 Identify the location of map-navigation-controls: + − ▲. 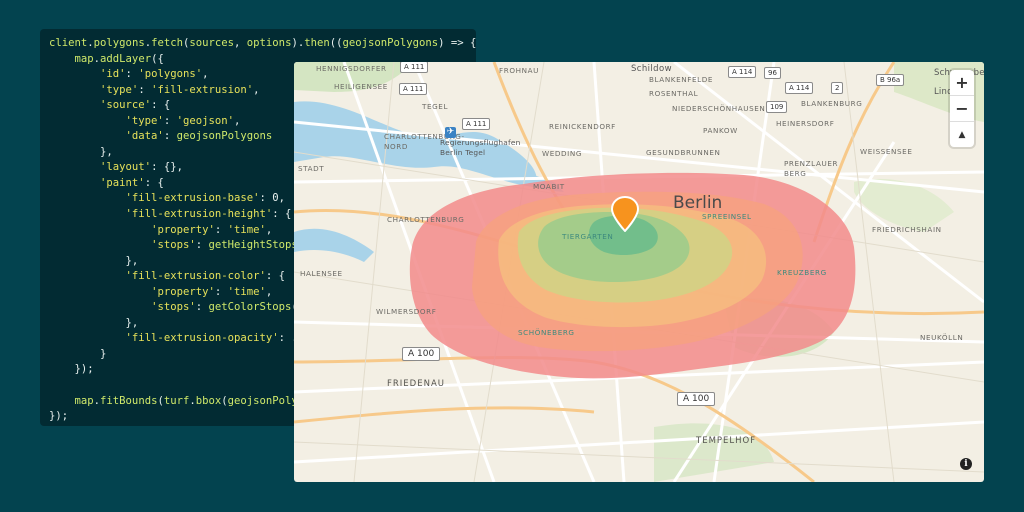
(962, 108).